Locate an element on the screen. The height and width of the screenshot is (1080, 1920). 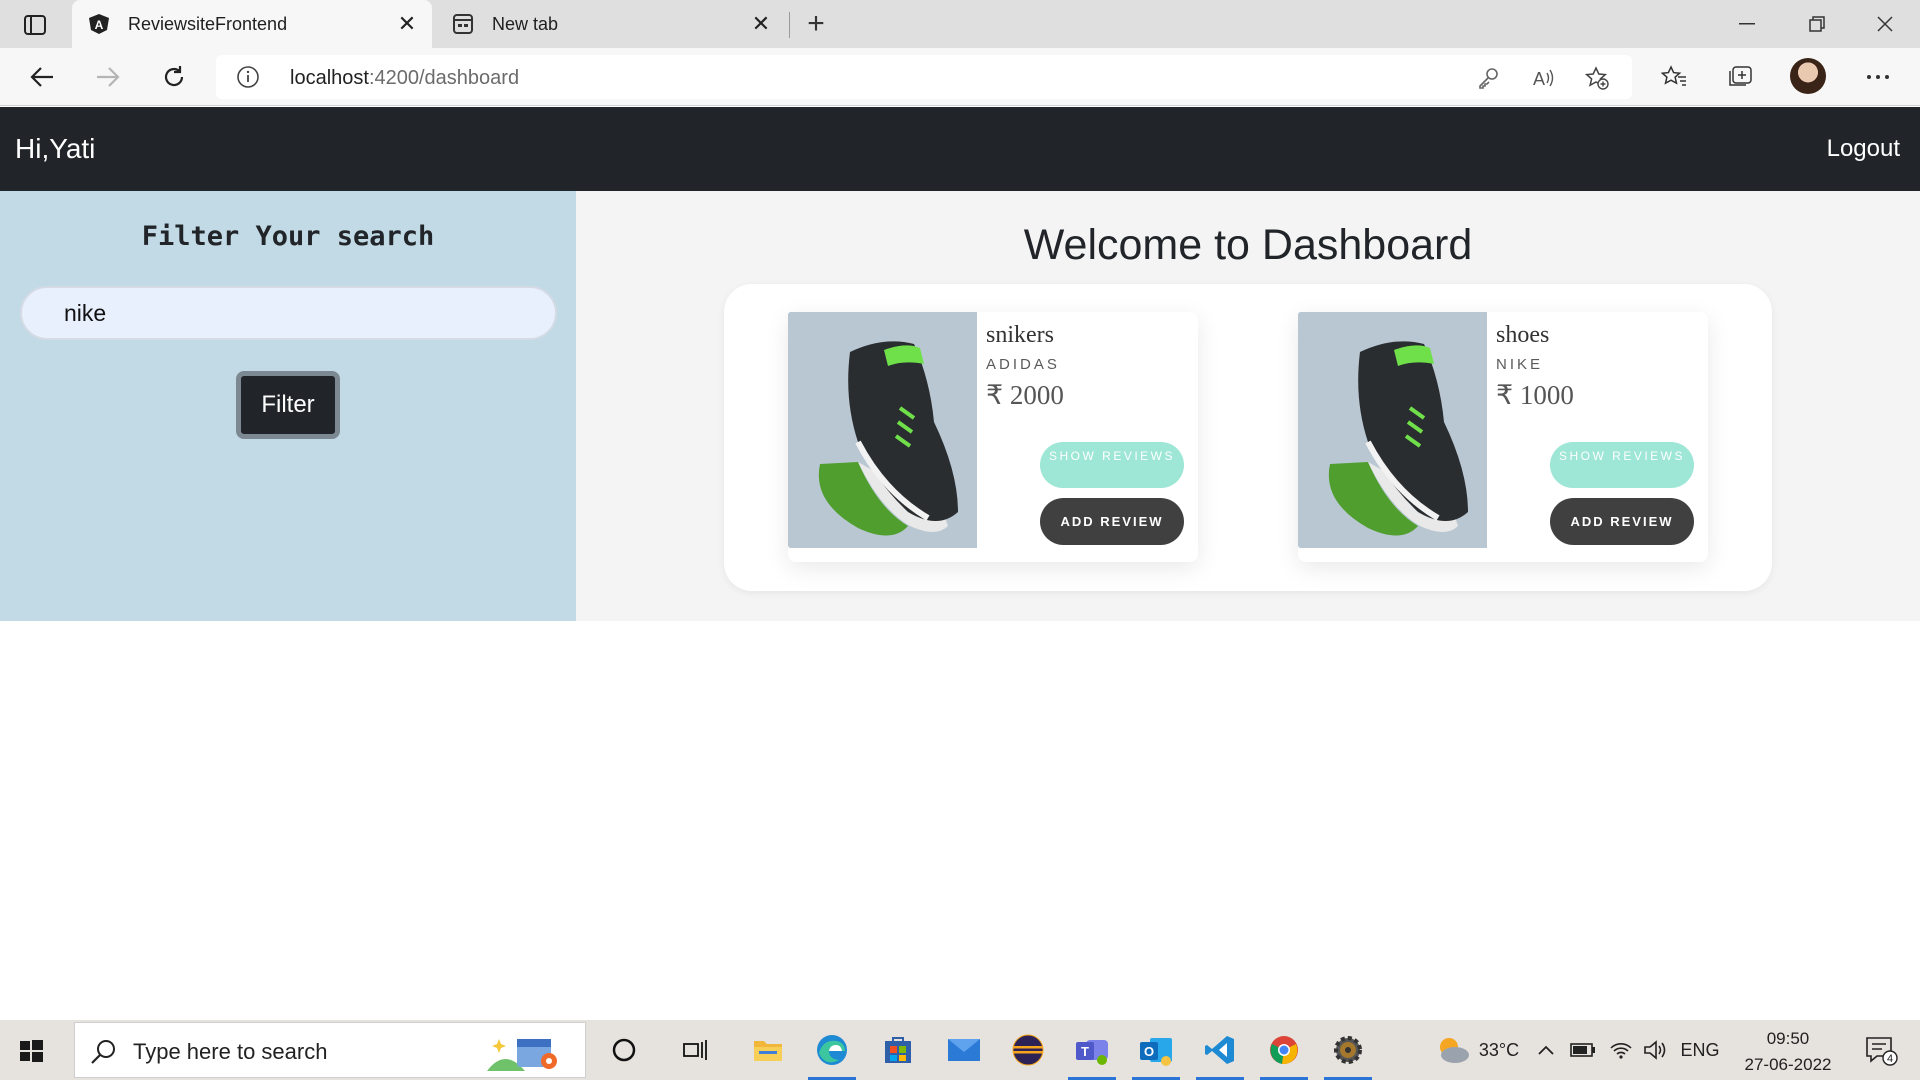
search-icon is located at coordinates (104, 1052).